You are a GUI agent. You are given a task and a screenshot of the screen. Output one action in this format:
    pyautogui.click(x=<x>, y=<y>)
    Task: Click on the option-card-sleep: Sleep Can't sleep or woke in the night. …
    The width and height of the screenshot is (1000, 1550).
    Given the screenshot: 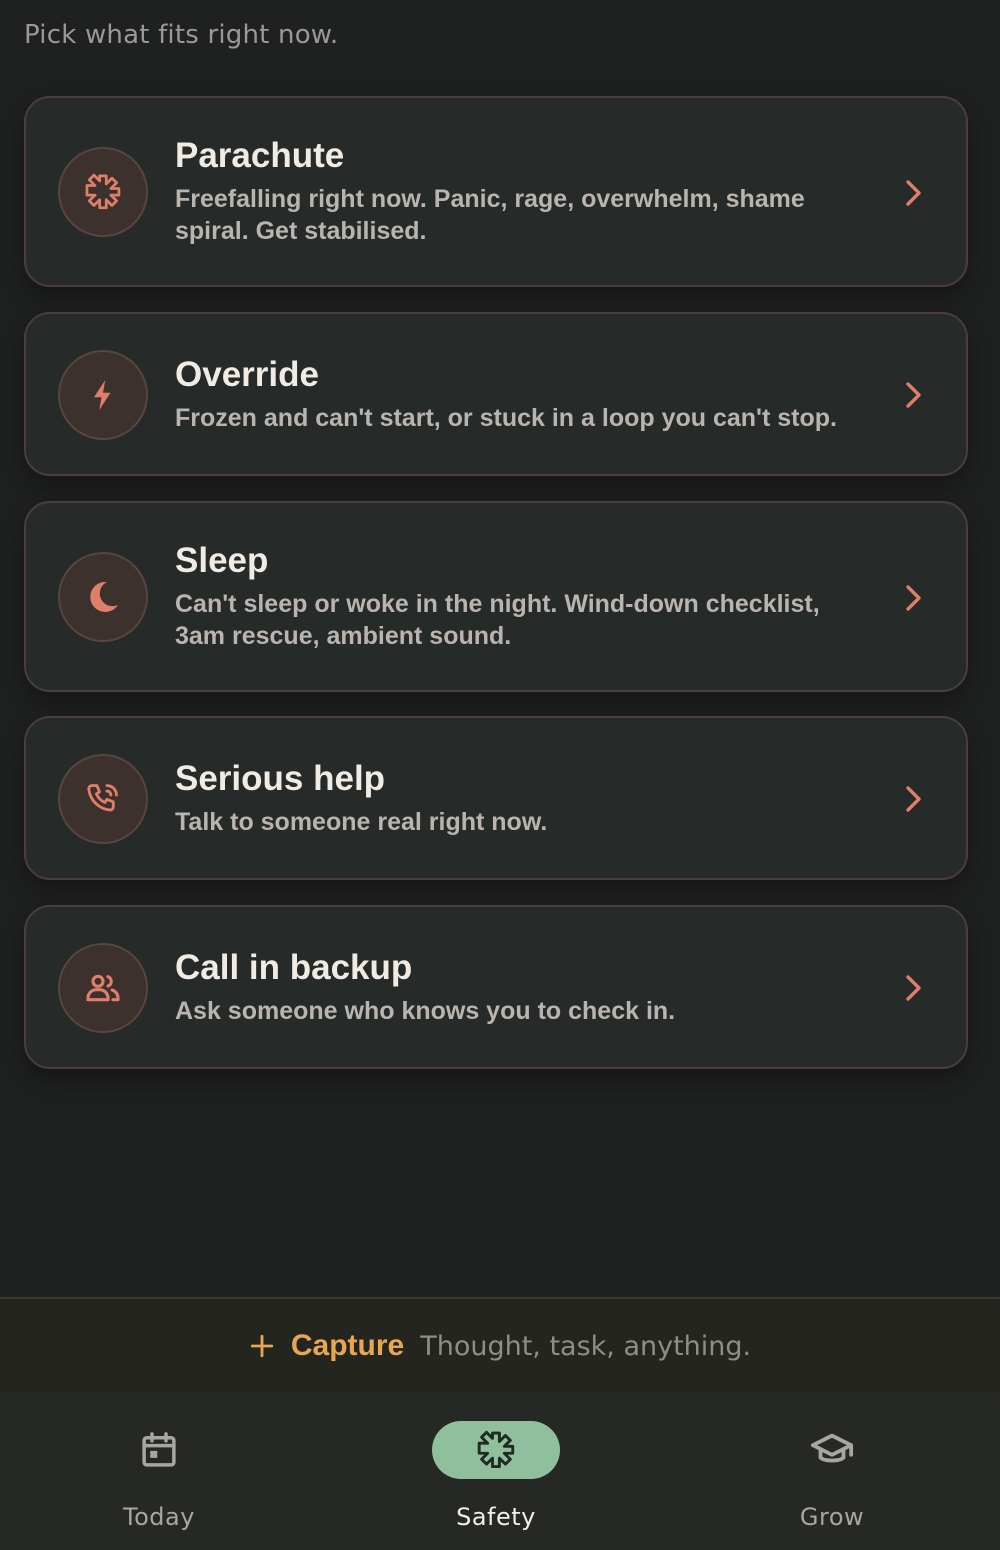 What is the action you would take?
    pyautogui.click(x=496, y=596)
    